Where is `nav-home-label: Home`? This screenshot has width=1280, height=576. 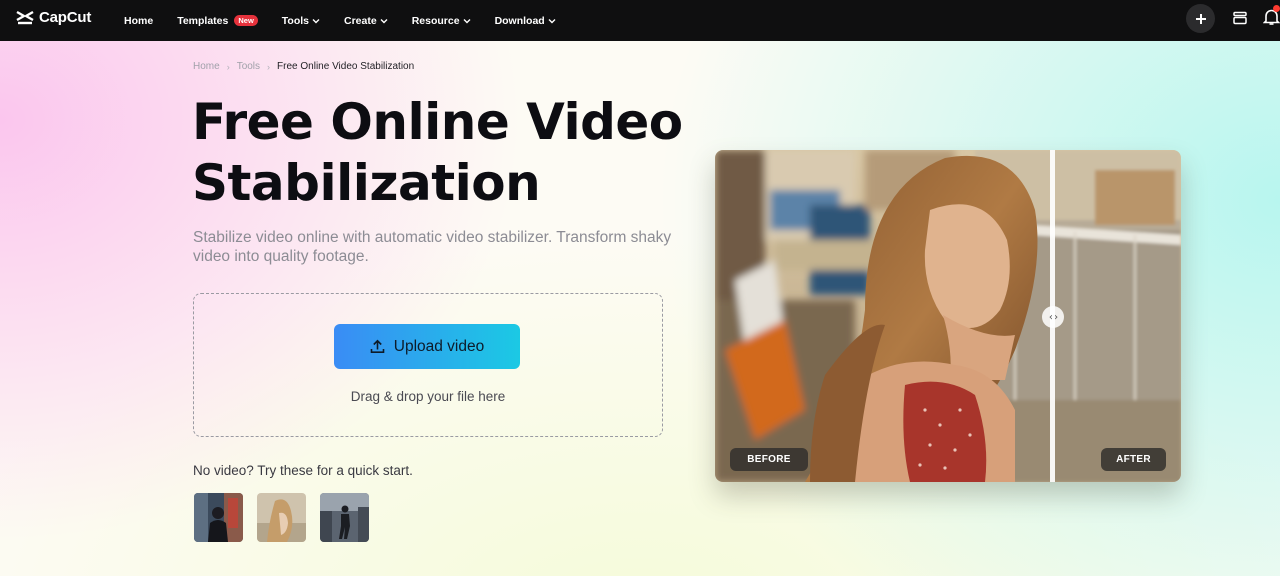
nav-home-label: Home is located at coordinates (139, 20).